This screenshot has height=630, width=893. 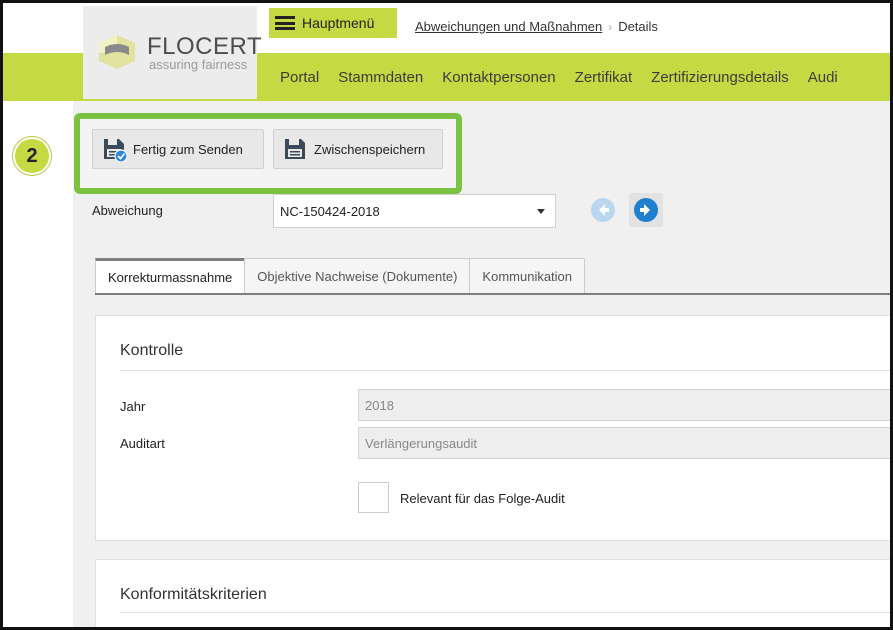 I want to click on tab-underline, so click(x=492, y=294).